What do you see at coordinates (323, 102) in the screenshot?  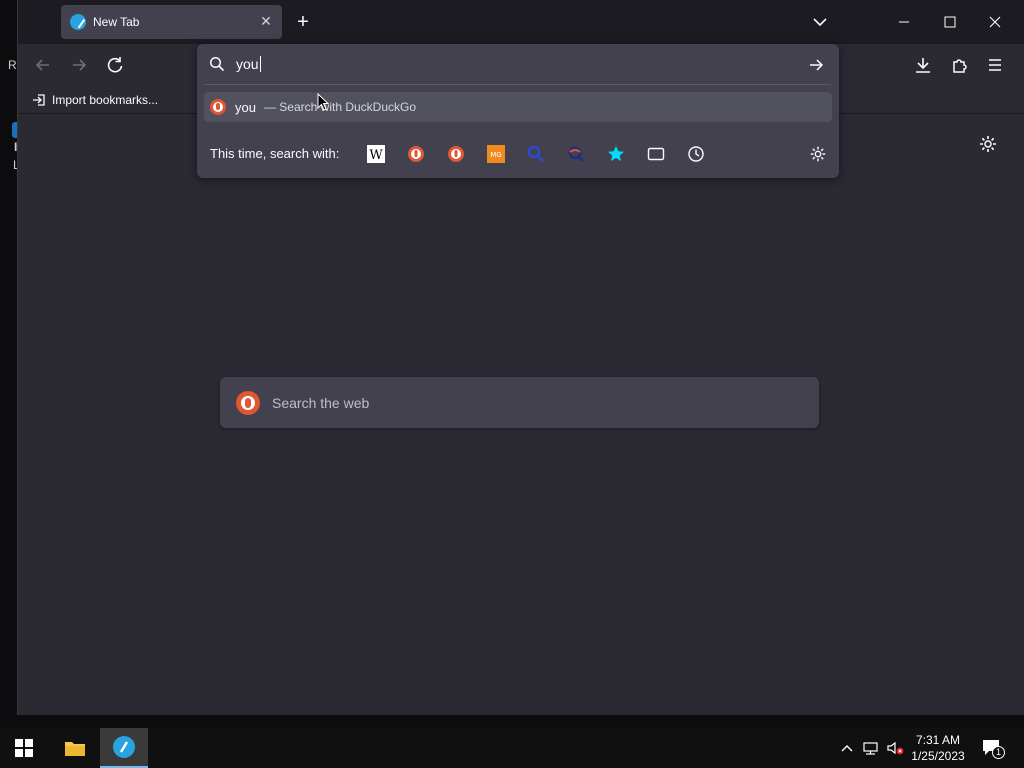 I see `mouse-cursor-icon` at bounding box center [323, 102].